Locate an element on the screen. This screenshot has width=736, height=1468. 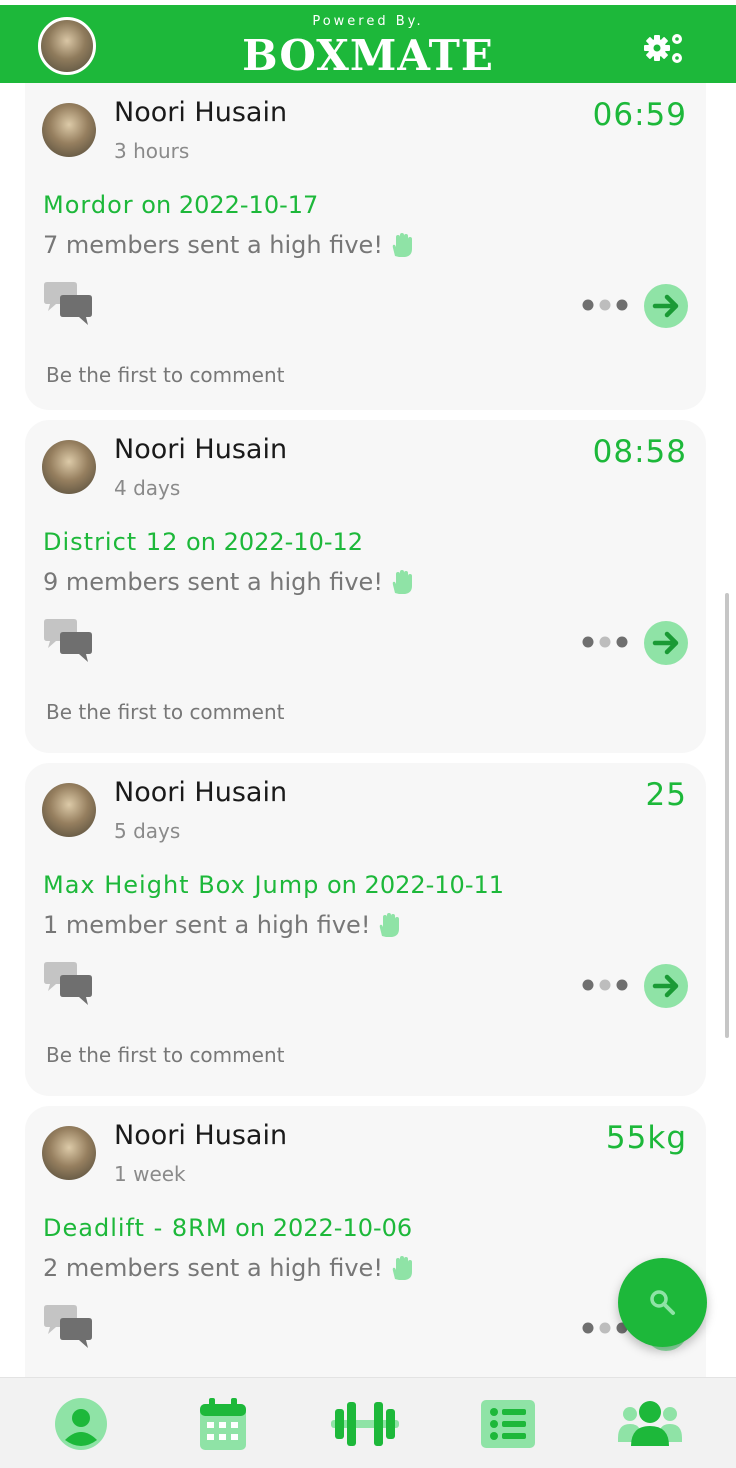
app-header: Powered By. BOXMATE is located at coordinates (368, 41).